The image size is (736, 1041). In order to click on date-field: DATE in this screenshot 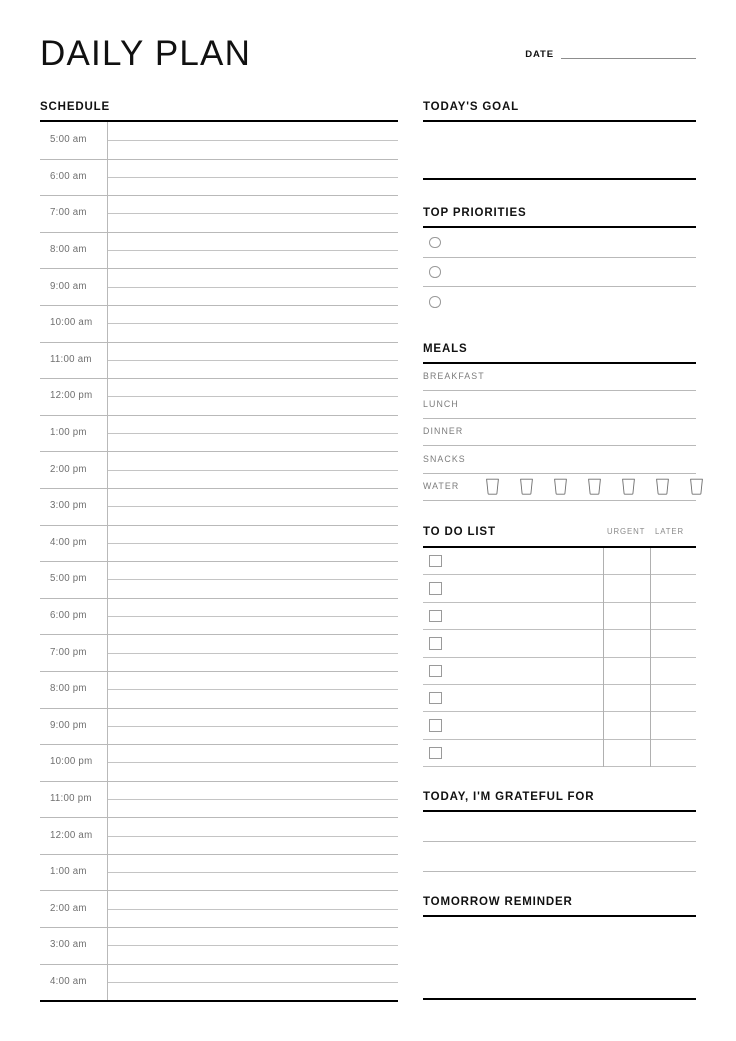, I will do `click(610, 55)`.